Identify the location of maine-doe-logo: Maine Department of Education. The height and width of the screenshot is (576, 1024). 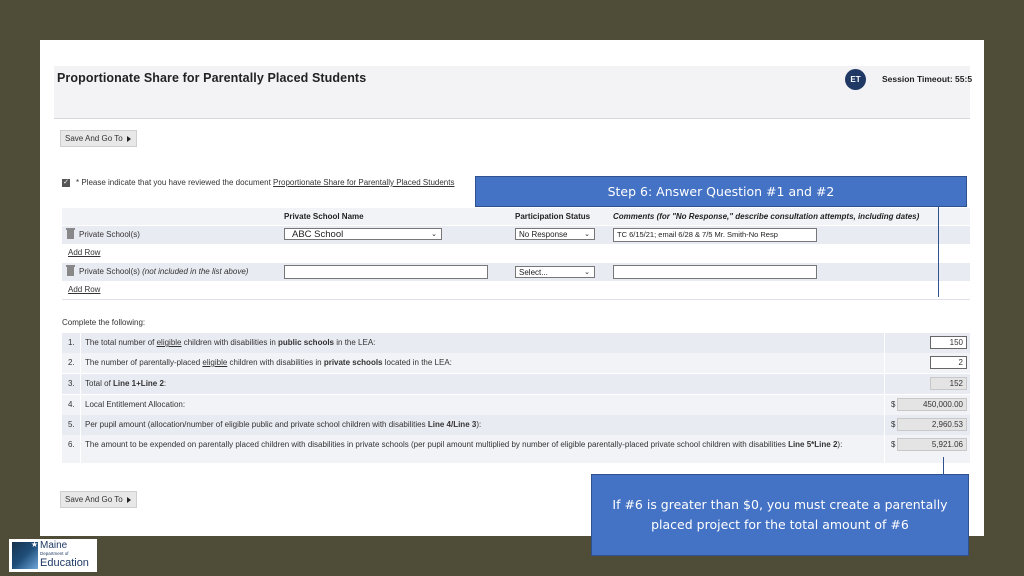
(53, 555).